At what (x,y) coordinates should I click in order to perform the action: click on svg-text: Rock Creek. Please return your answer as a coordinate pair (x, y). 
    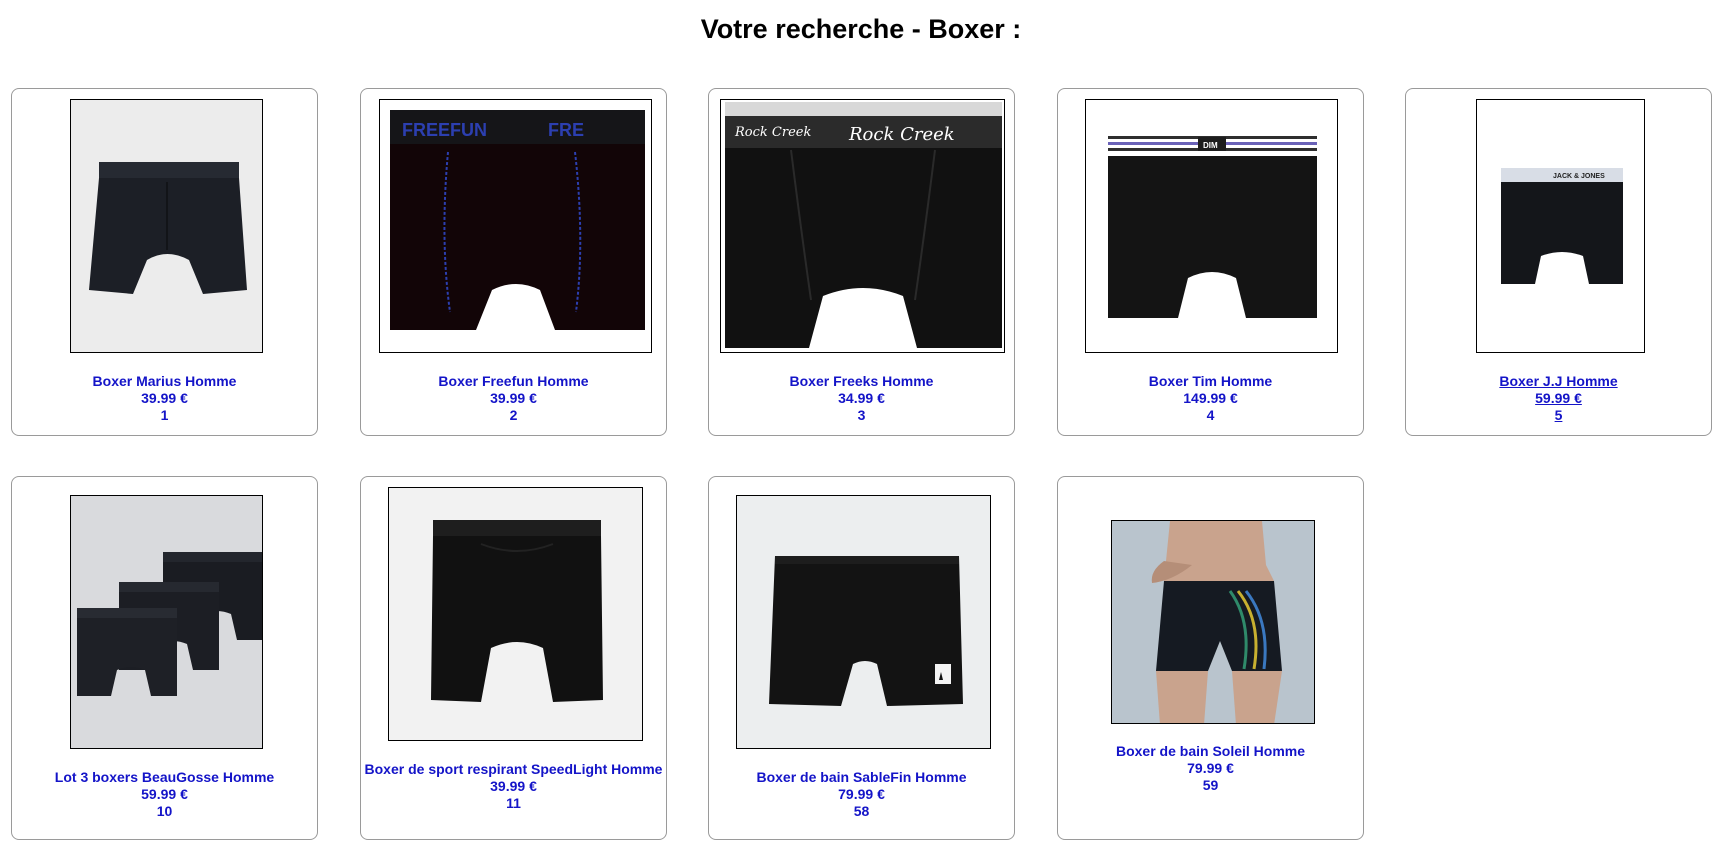
    Looking at the image, I should click on (772, 132).